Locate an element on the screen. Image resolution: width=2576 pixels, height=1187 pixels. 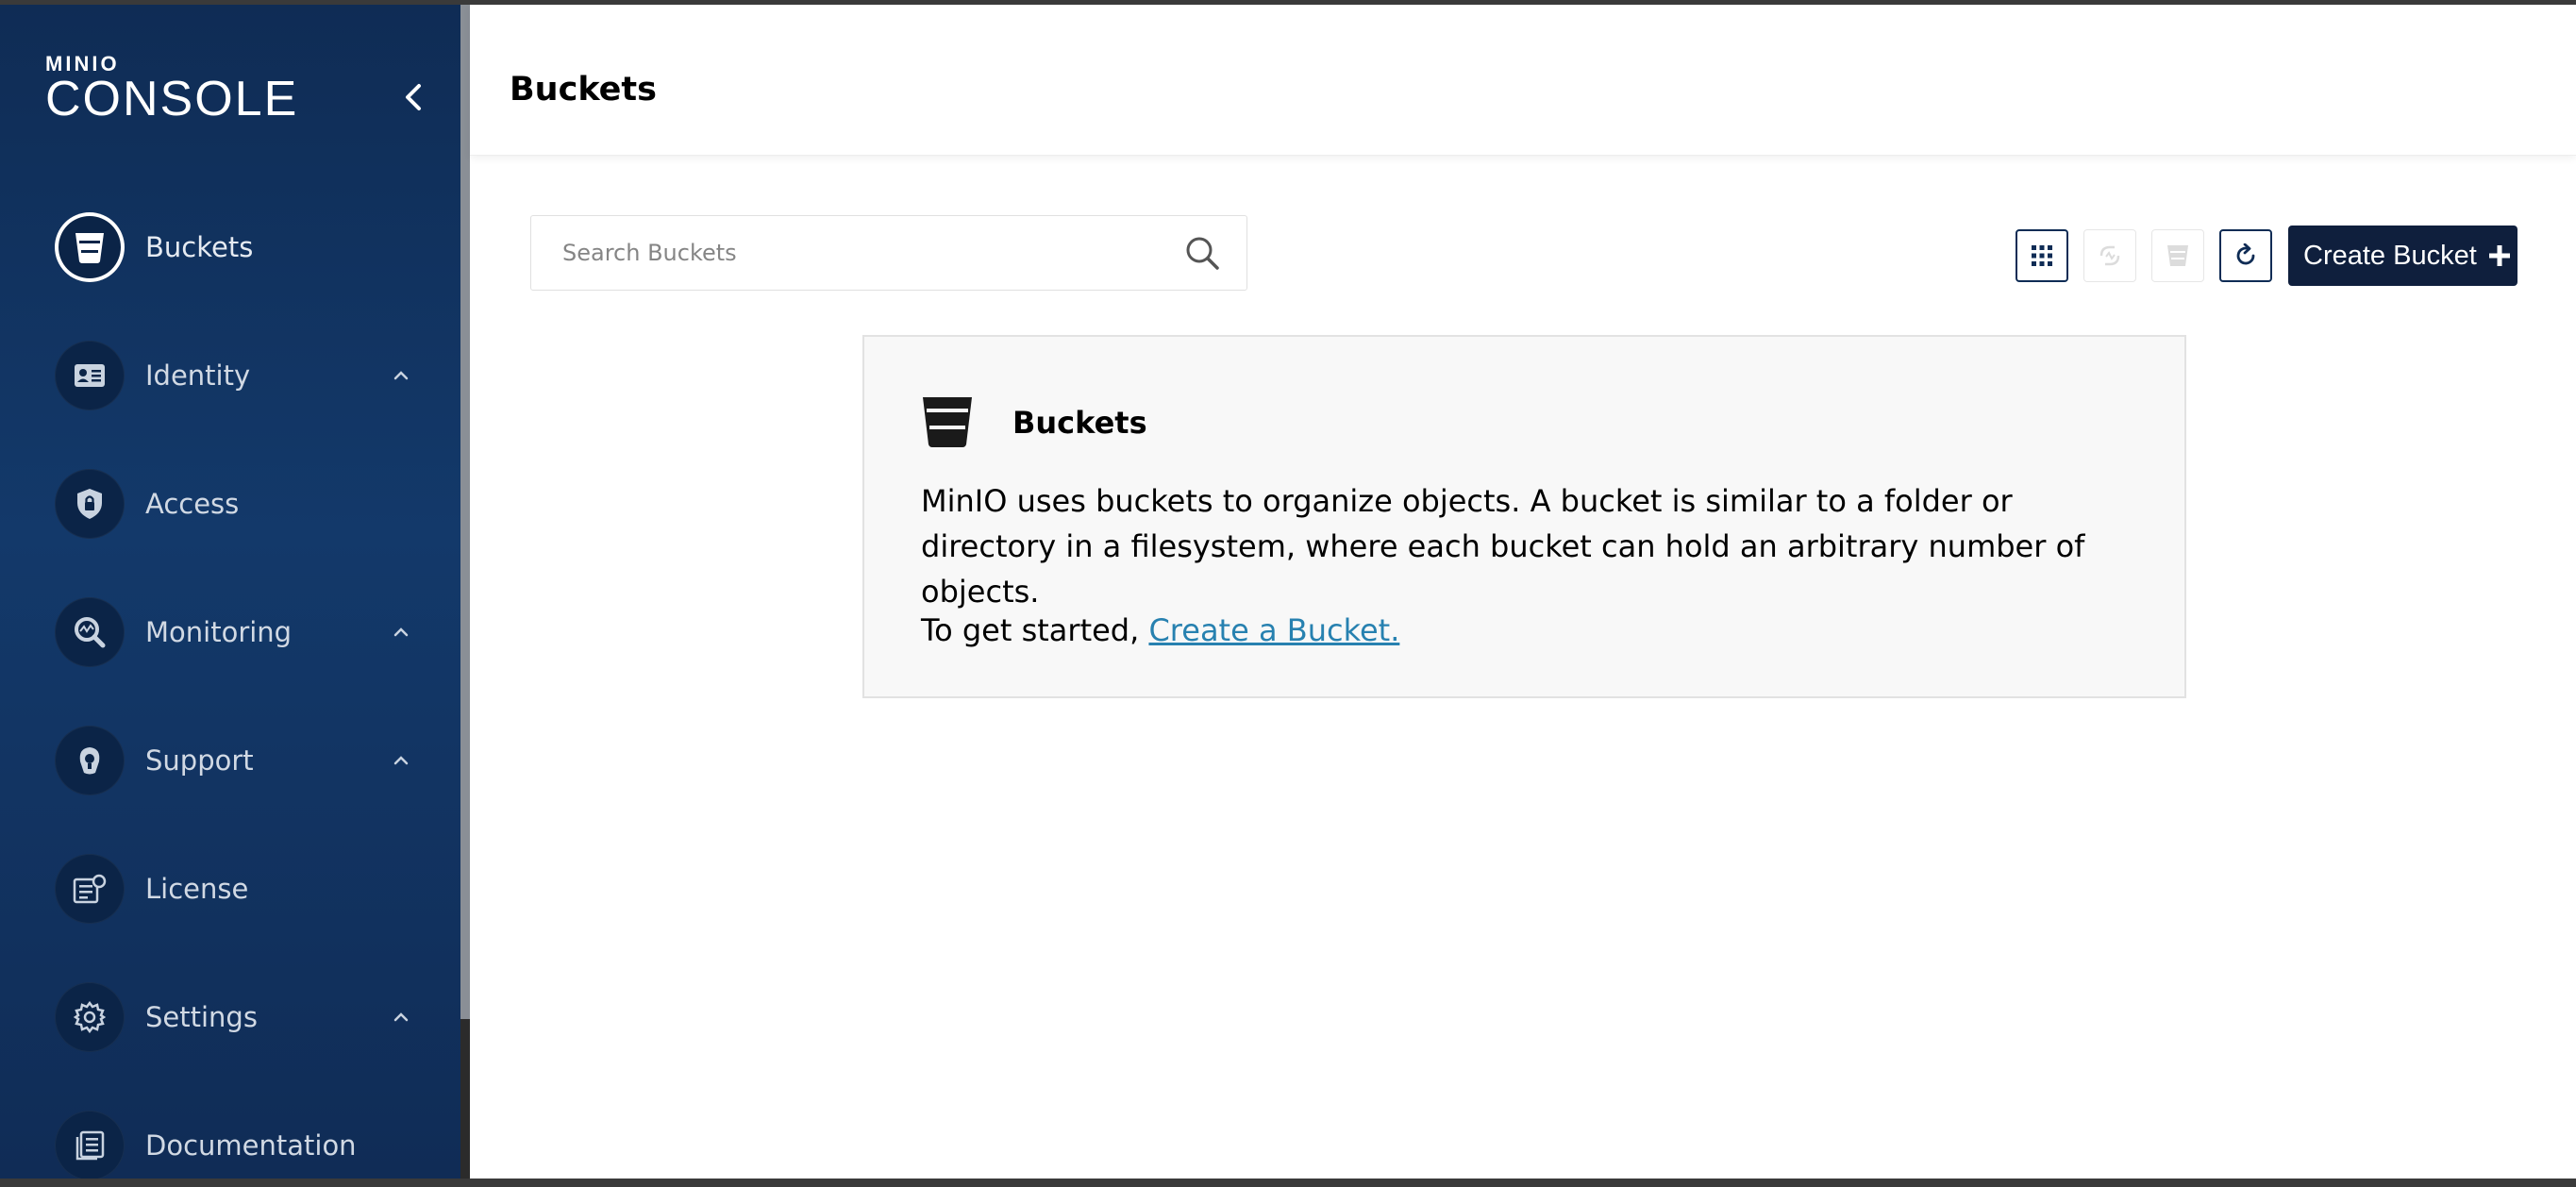
sidebar-item-identity: Identity is located at coordinates (230, 375).